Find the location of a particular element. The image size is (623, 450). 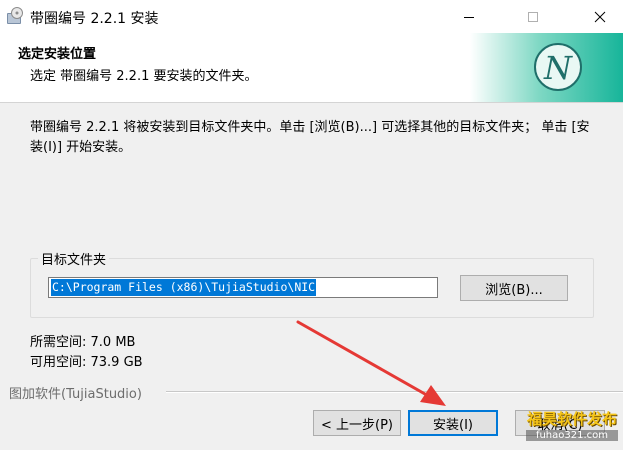

space-available: 可用空间: 73.9 GB is located at coordinates (86, 362).